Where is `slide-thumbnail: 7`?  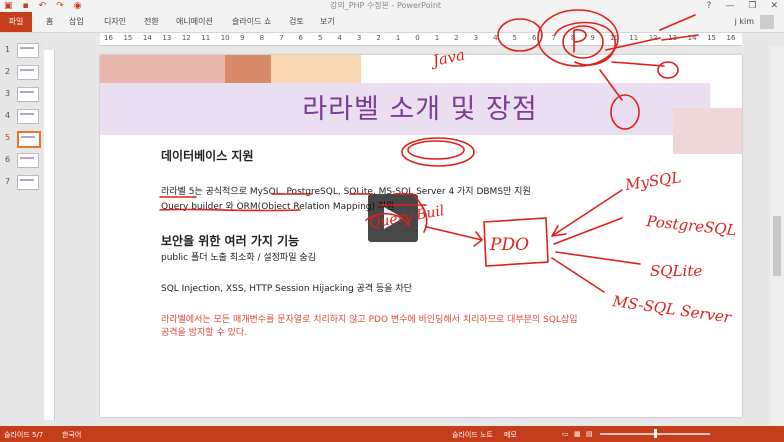
slide-thumbnail: 7 is located at coordinates (22, 182).